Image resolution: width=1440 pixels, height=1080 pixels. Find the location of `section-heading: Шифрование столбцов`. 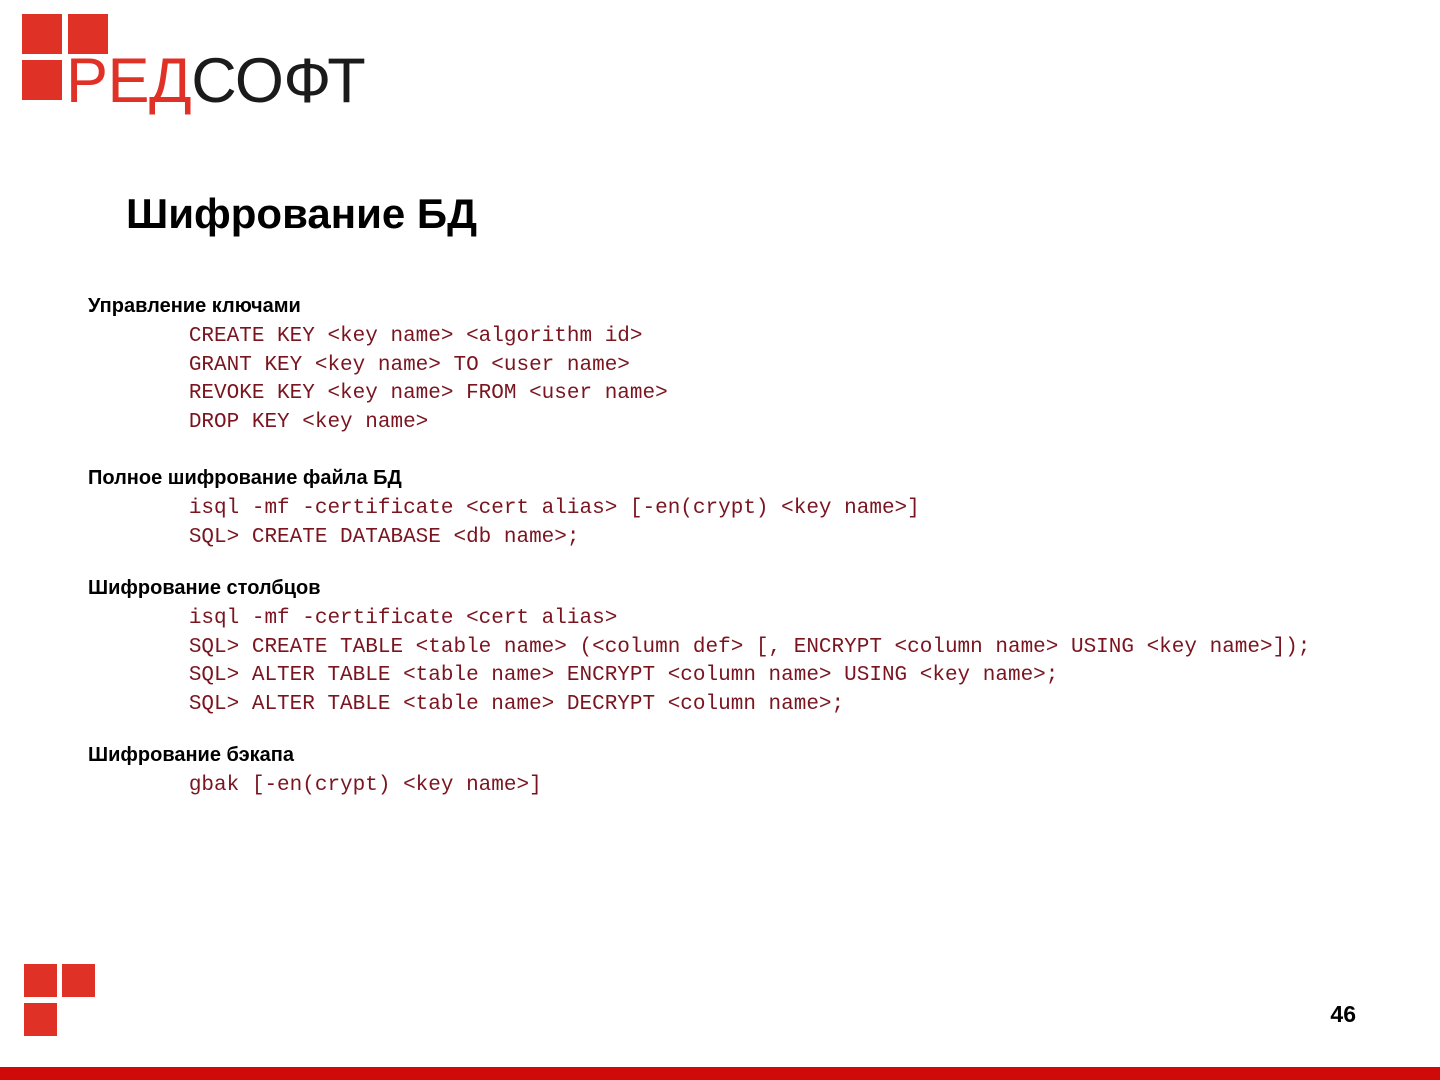

section-heading: Шифрование столбцов is located at coordinates (204, 588).